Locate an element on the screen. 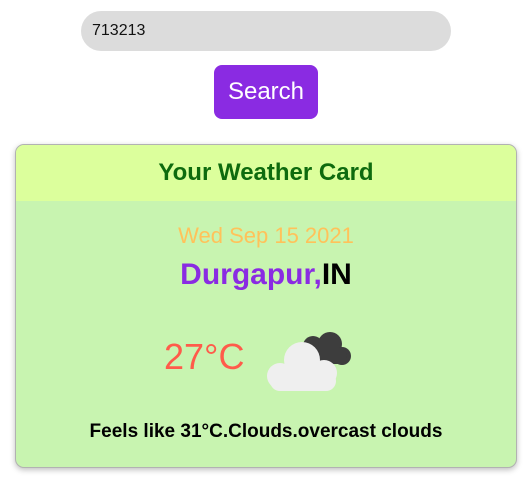 This screenshot has width=525, height=492. search-button: Search is located at coordinates (266, 92).